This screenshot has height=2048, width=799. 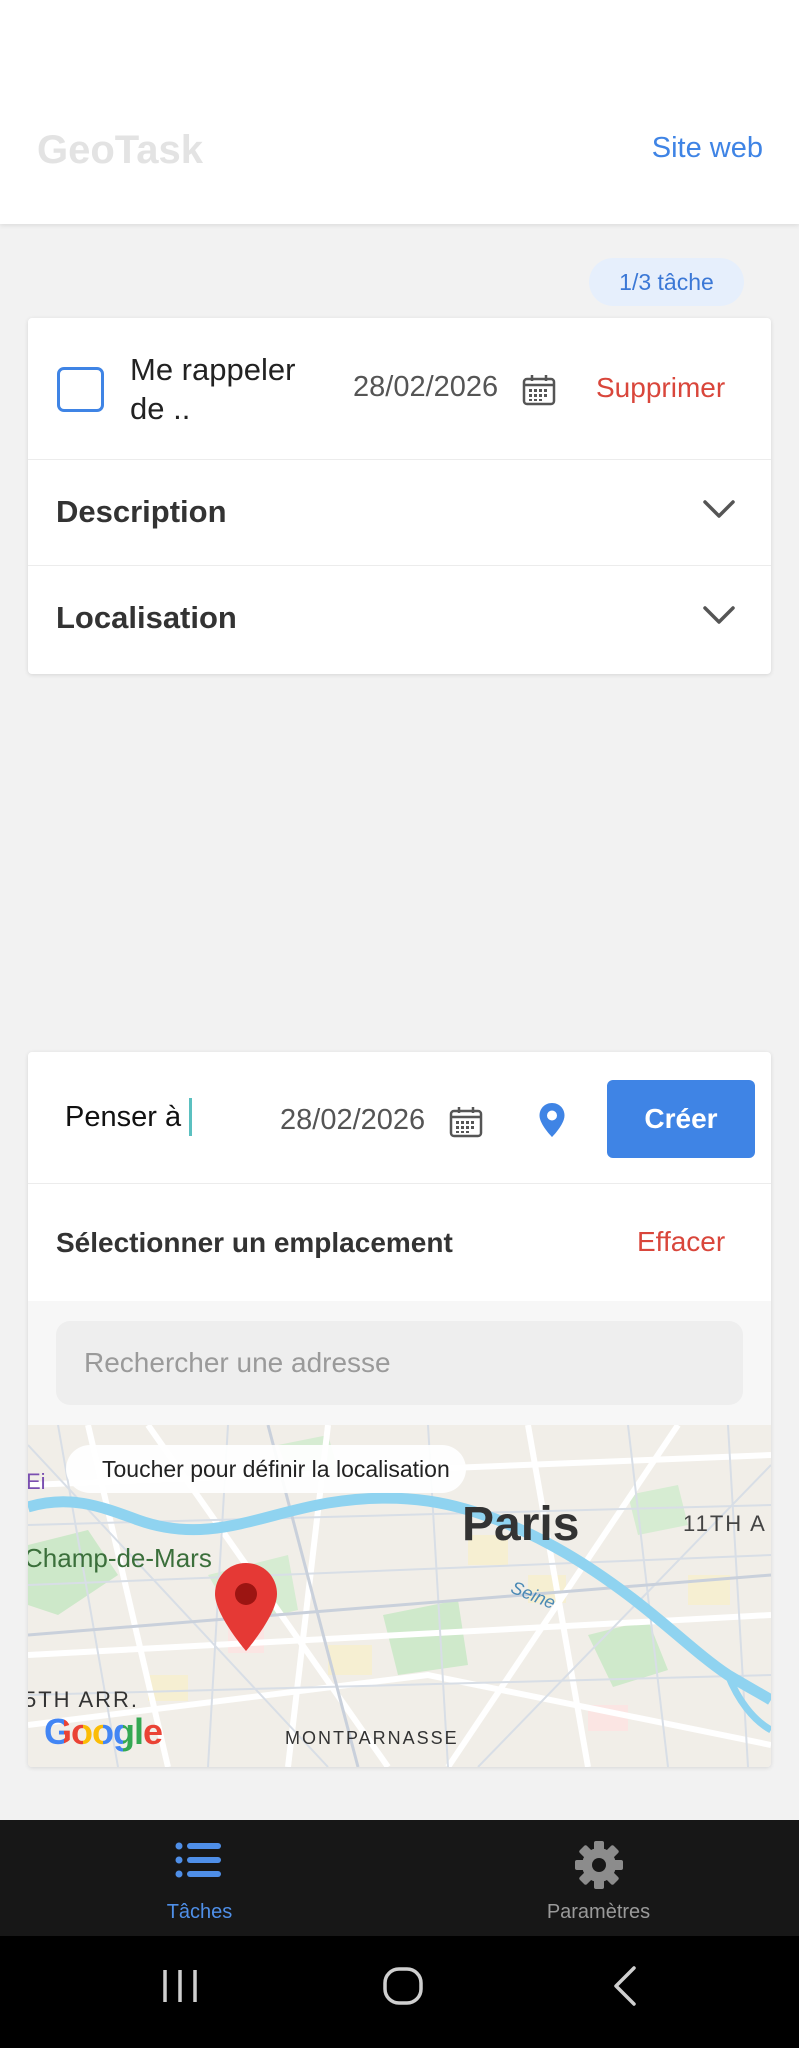 What do you see at coordinates (660, 388) in the screenshot?
I see `delete-task-button: Supprimer` at bounding box center [660, 388].